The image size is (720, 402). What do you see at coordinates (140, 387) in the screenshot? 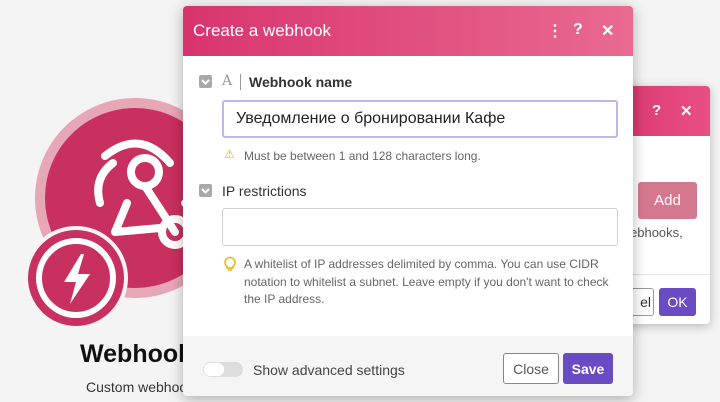
I see `module-subtitle: Custom webhook` at bounding box center [140, 387].